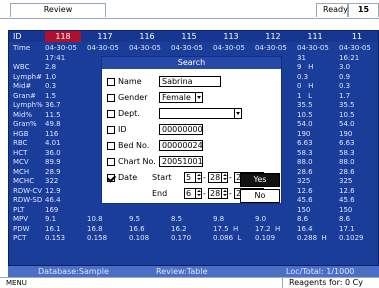  I want to click on table-cell: 12.6, so click(305, 190).